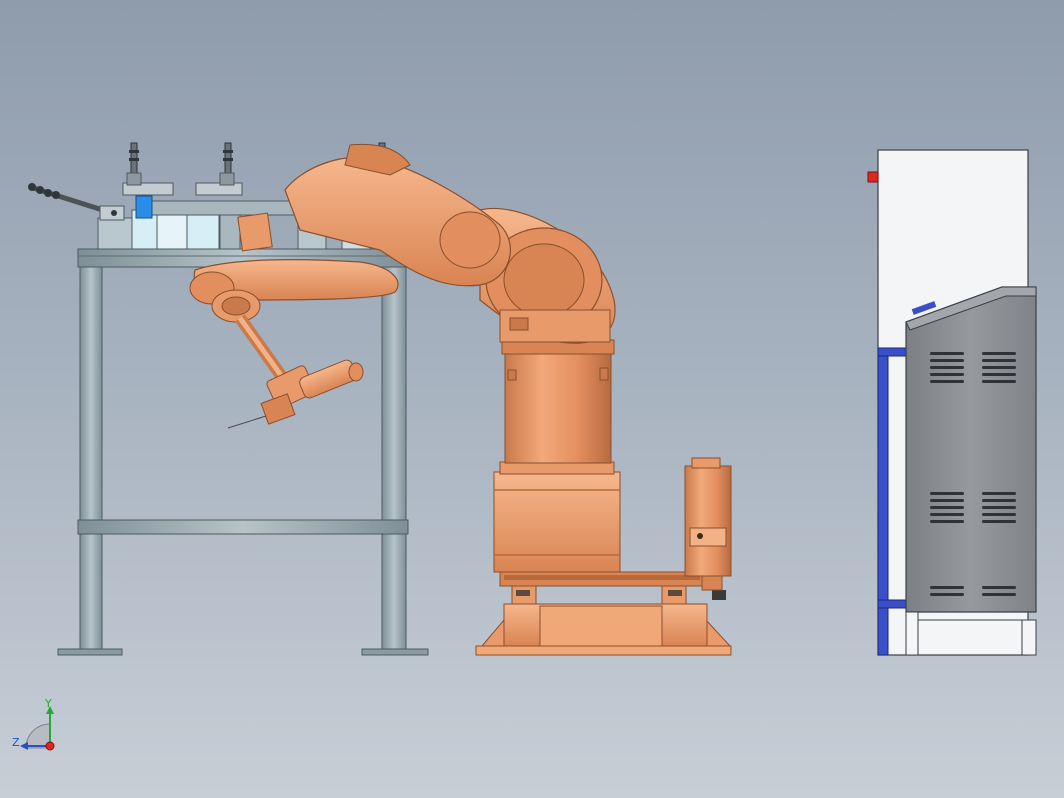  What do you see at coordinates (50, 746) in the screenshot?
I see `x-axis-dot` at bounding box center [50, 746].